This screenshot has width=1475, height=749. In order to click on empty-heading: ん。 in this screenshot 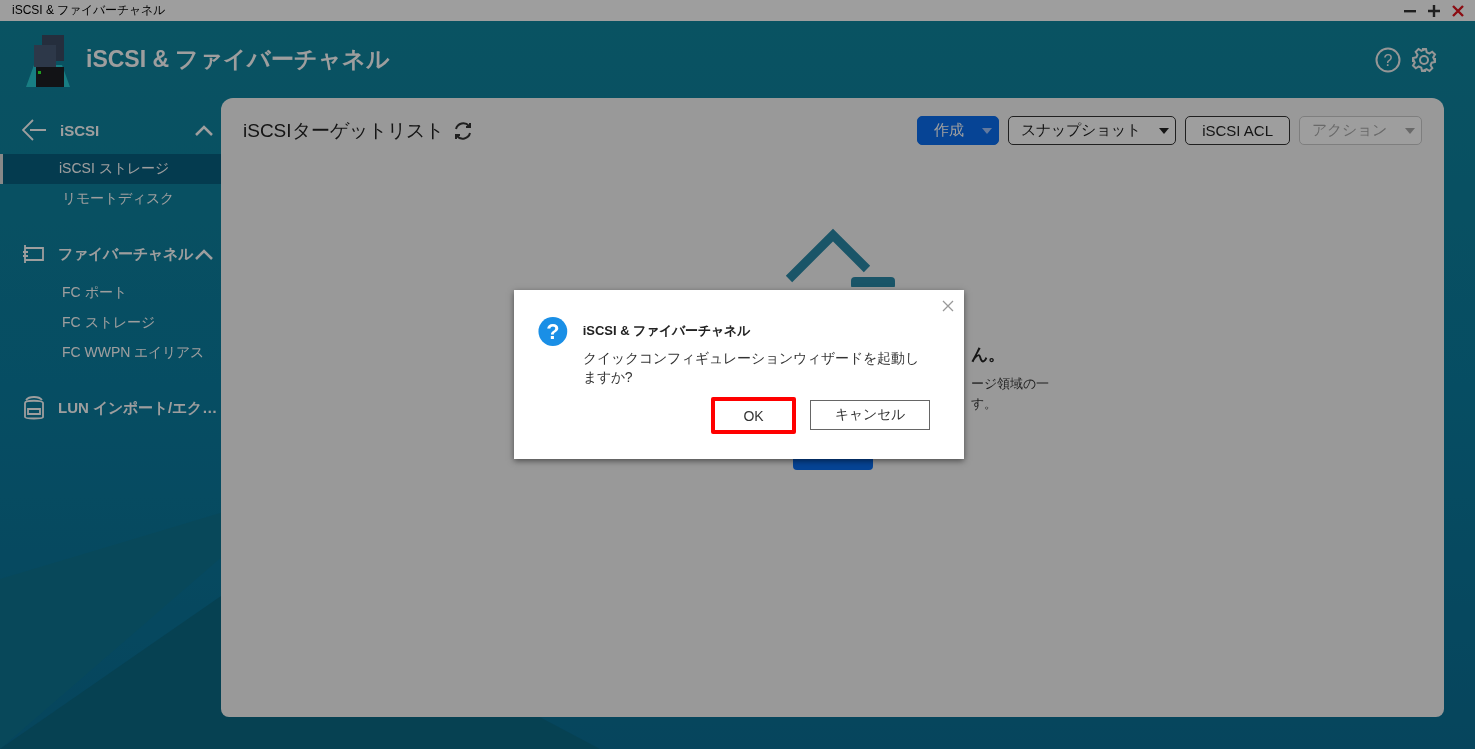, I will do `click(987, 355)`.